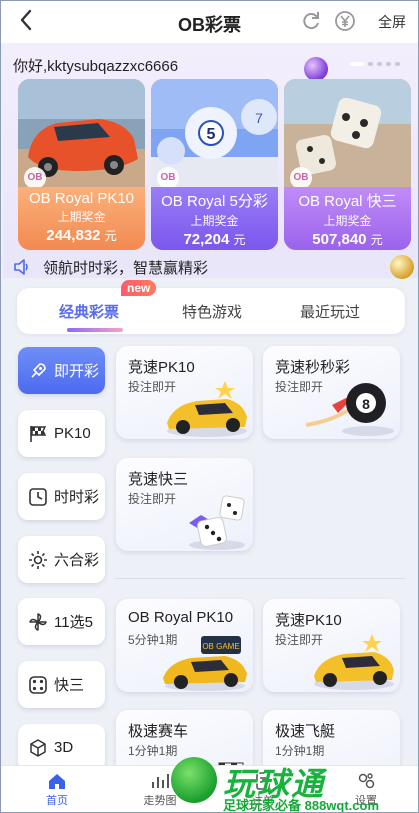  I want to click on dice-stack-icon, so click(217, 522).